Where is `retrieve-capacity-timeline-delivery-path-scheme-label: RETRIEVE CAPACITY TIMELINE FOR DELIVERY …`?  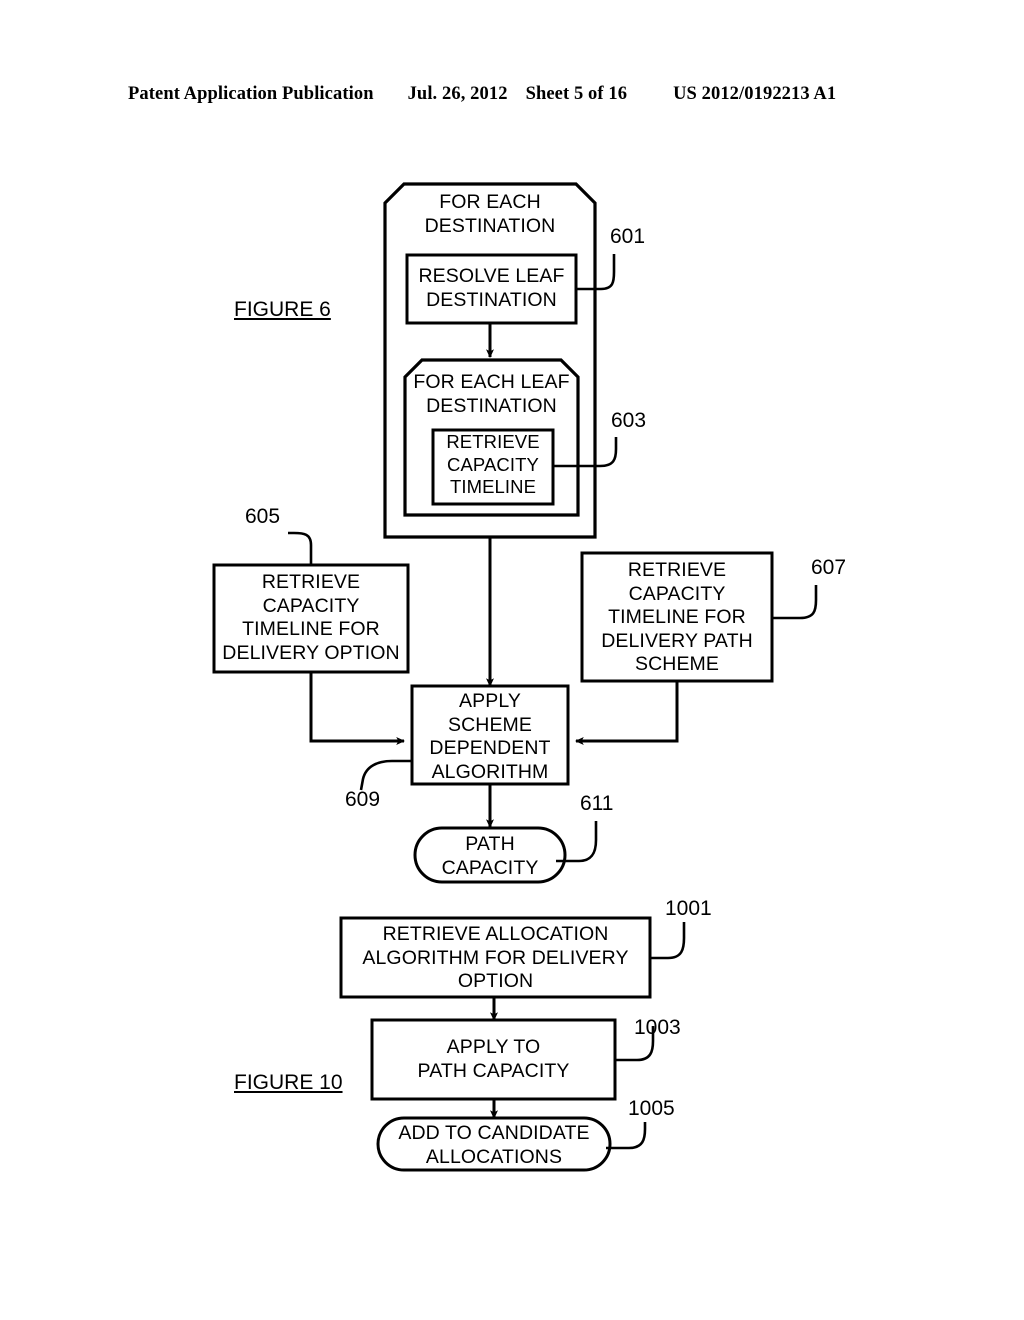
retrieve-capacity-timeline-delivery-path-scheme-label: RETRIEVE CAPACITY TIMELINE FOR DELIVERY … is located at coordinates (677, 617).